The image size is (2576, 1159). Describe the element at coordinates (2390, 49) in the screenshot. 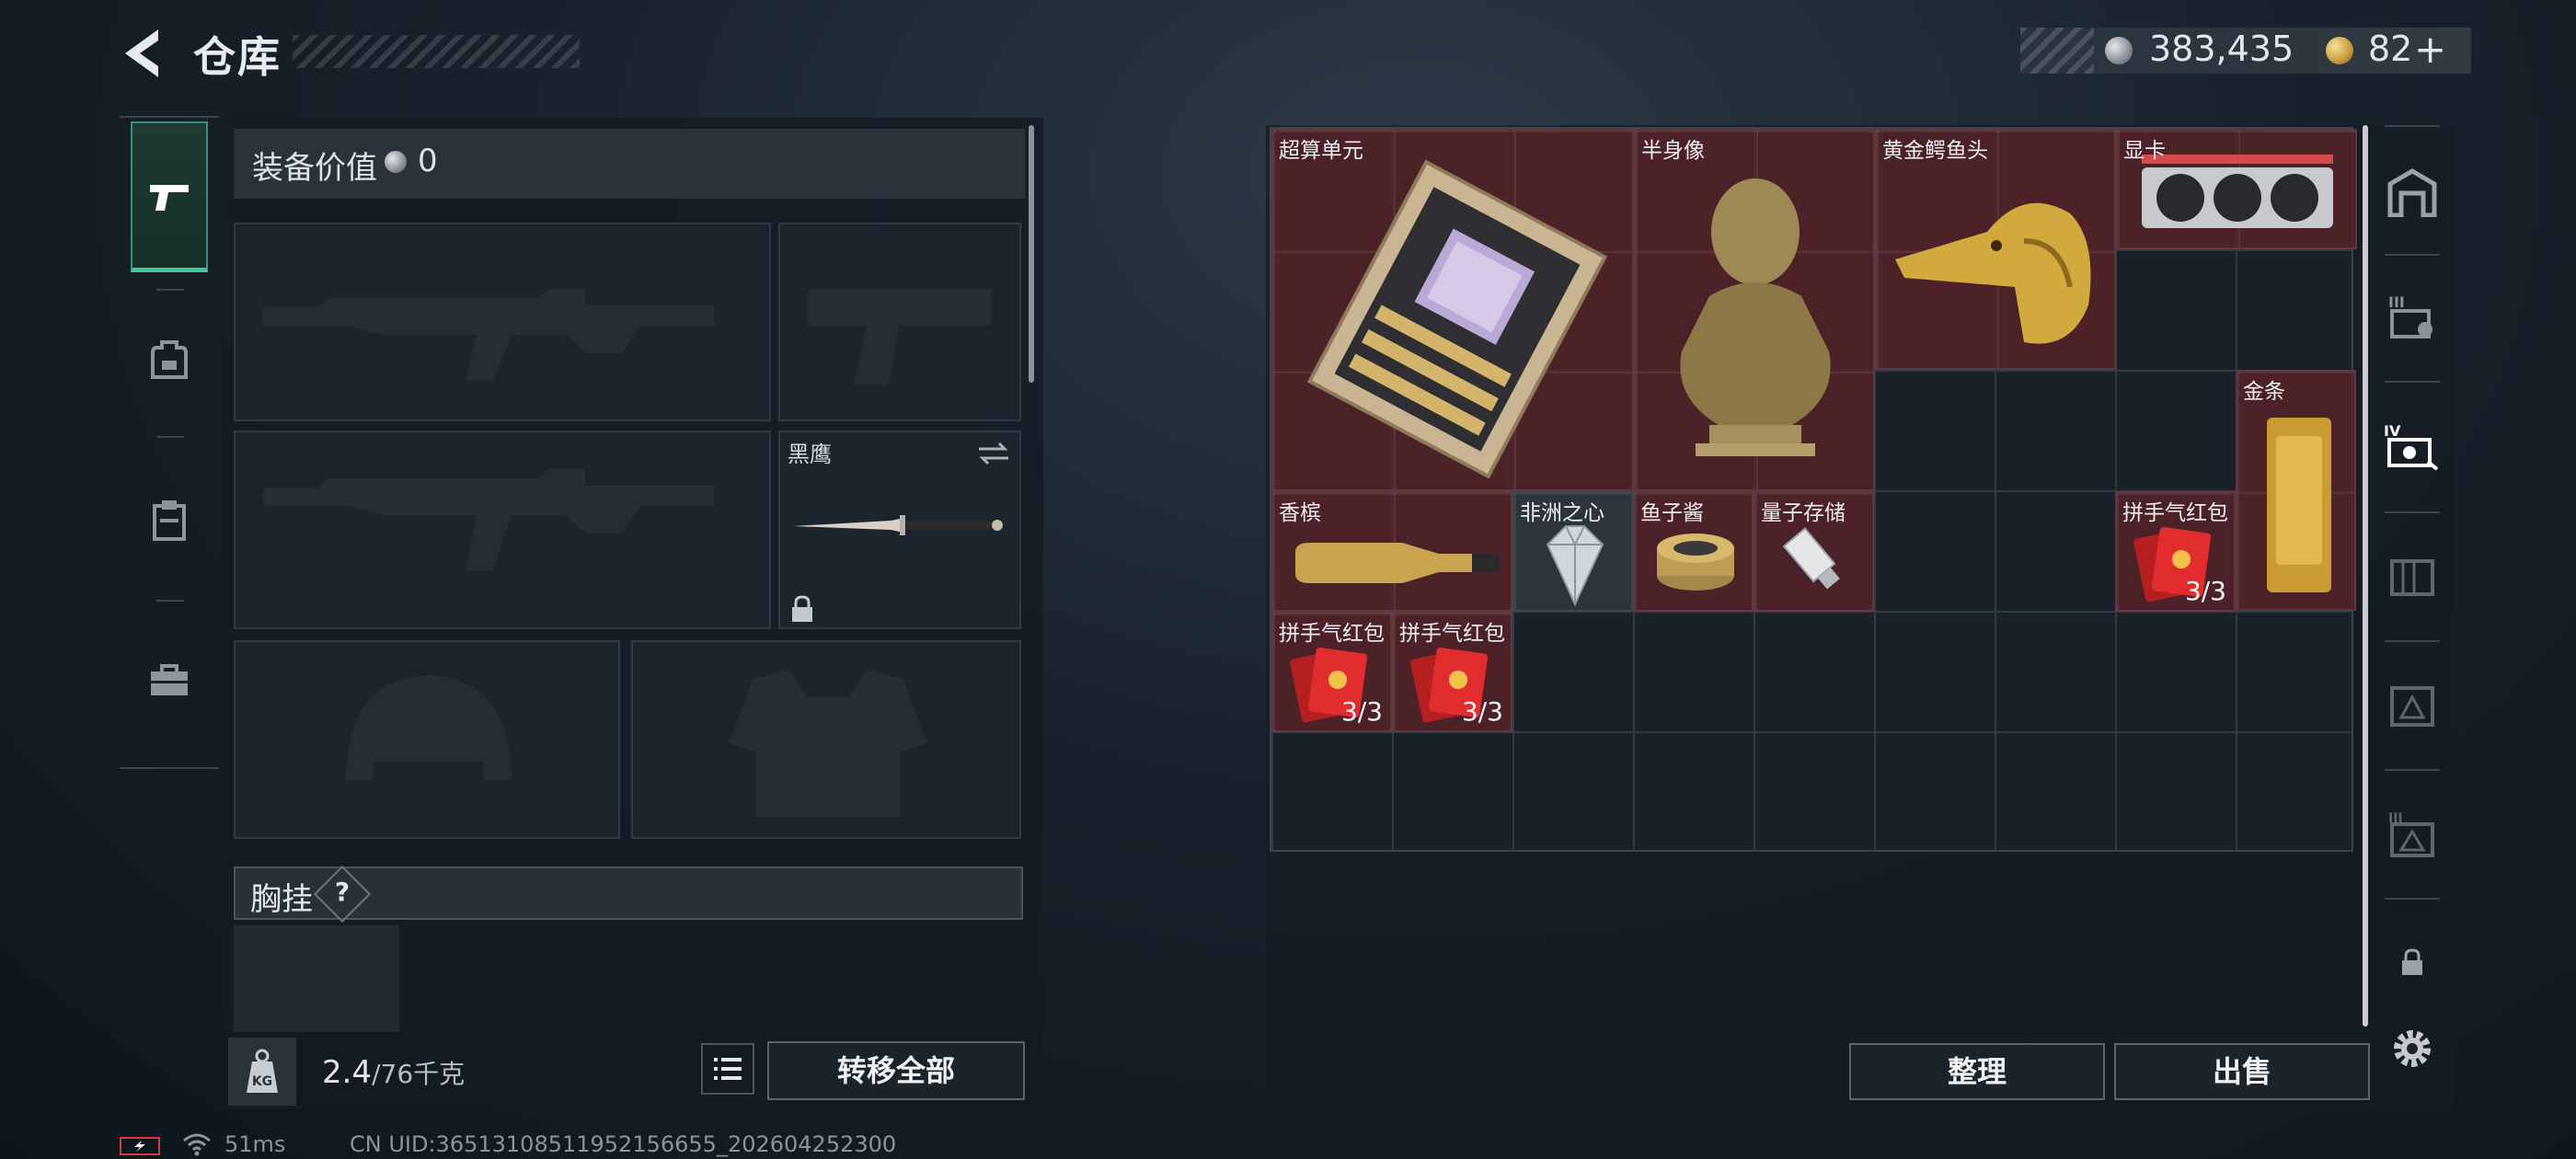

I see `gold-amount: 82` at that location.